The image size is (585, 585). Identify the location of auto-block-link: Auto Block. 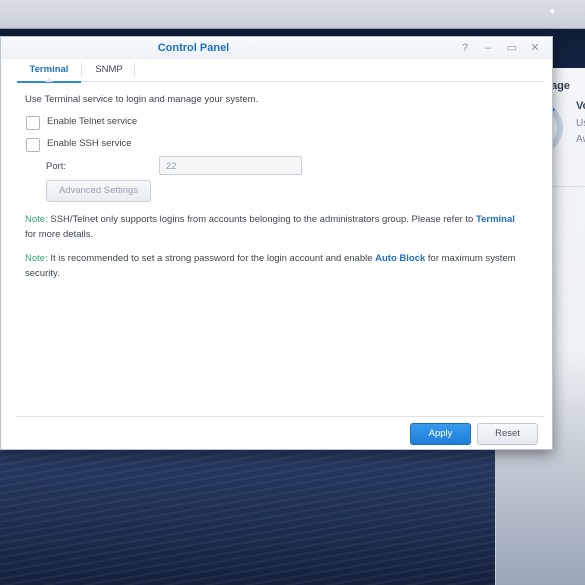
(400, 258).